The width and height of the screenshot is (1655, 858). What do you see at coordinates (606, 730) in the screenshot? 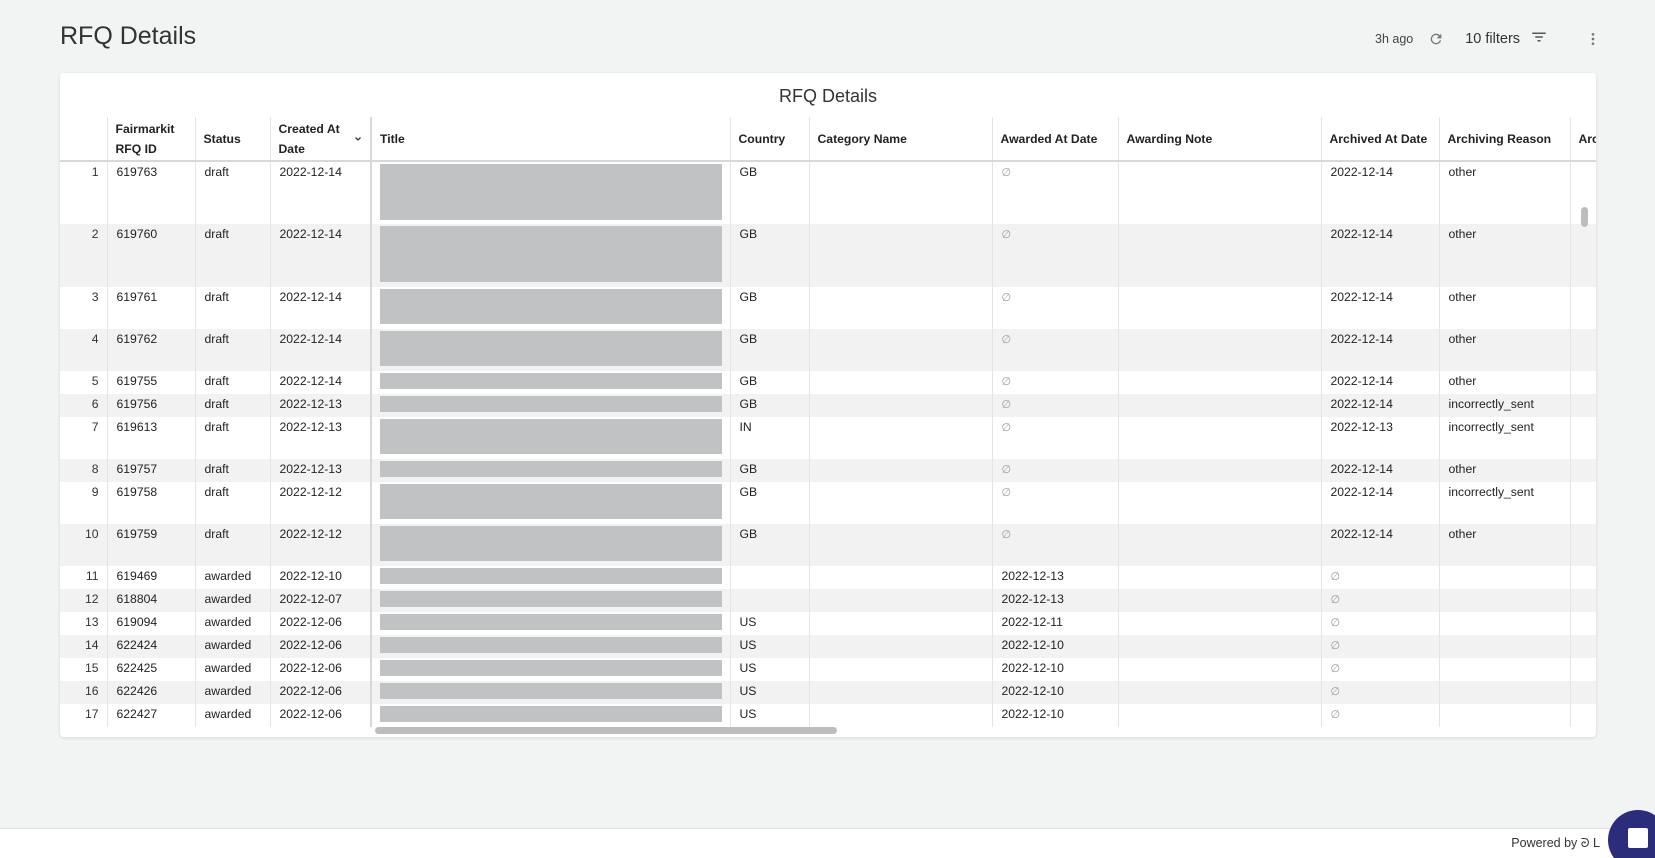
I see `horizontal-scrollbar` at bounding box center [606, 730].